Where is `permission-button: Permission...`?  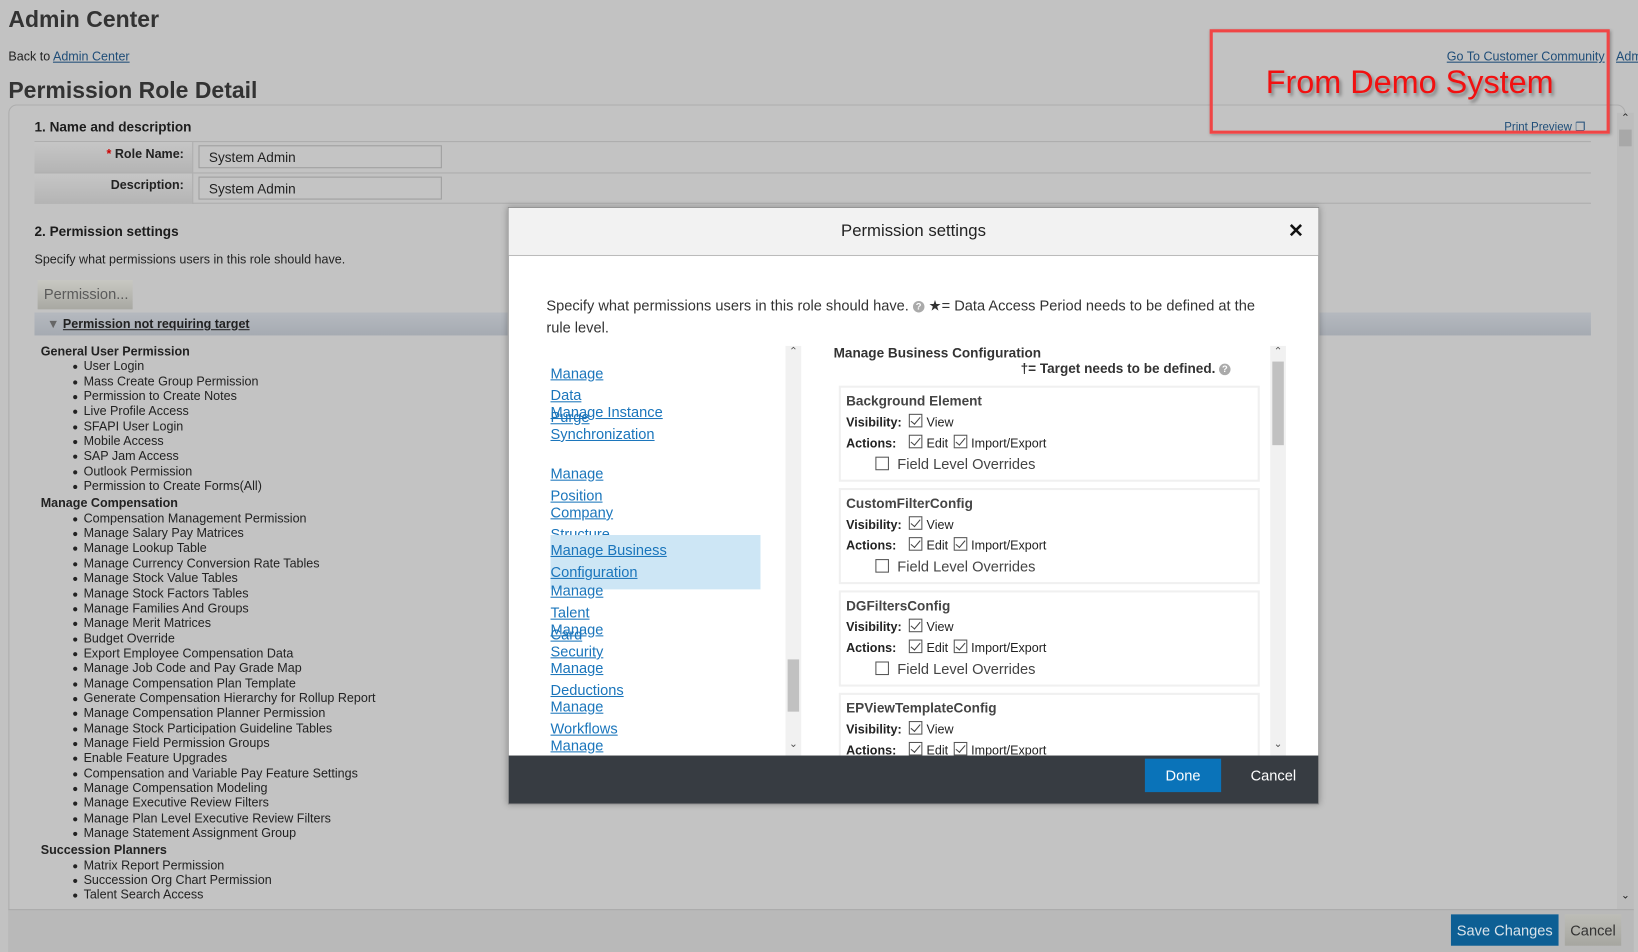 permission-button: Permission... is located at coordinates (85, 295).